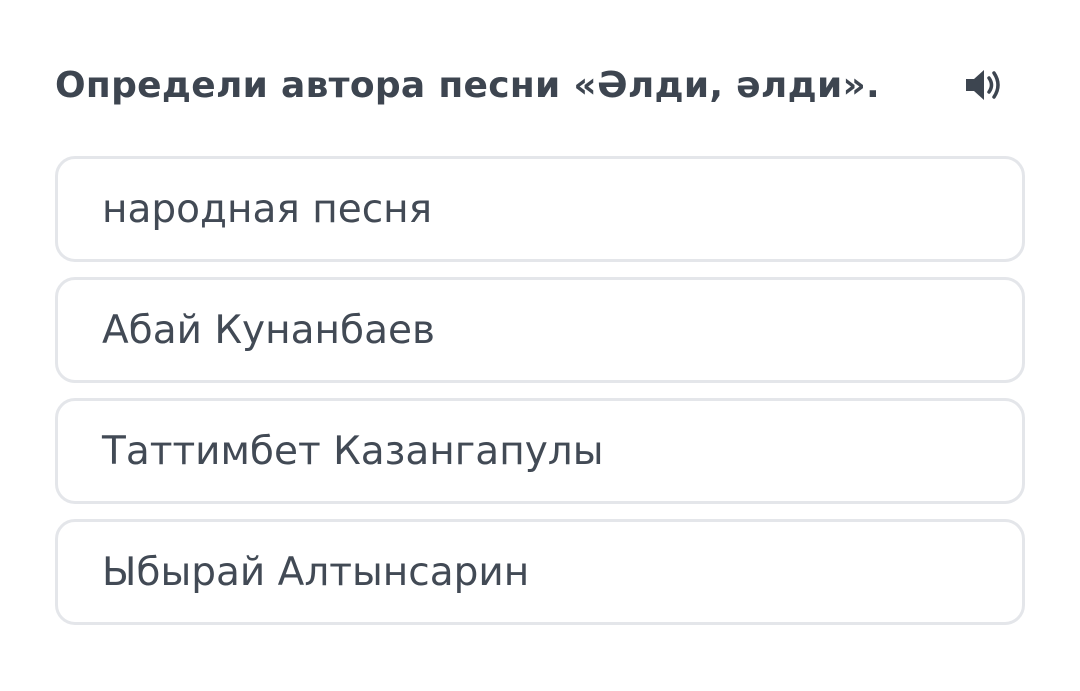 The height and width of the screenshot is (691, 1080). I want to click on question-text: Определи автора песни «Әлди, әлди»., so click(468, 85).